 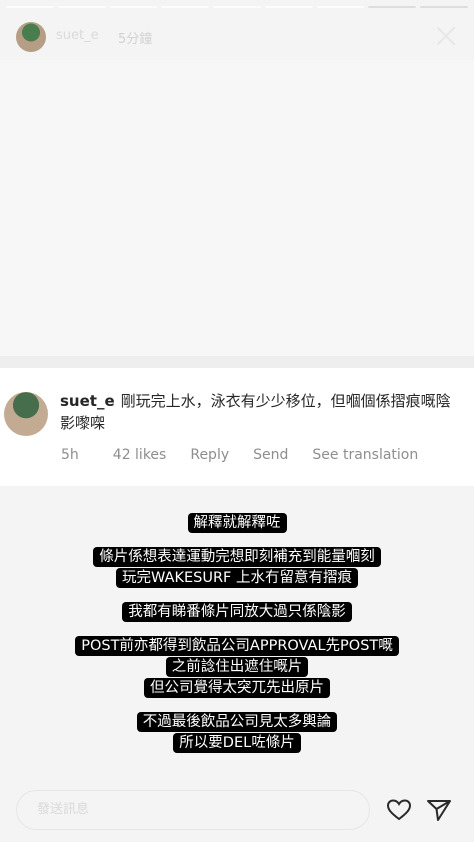 I want to click on caption-line: 之前諗住出遮住嘅片, so click(x=237, y=667).